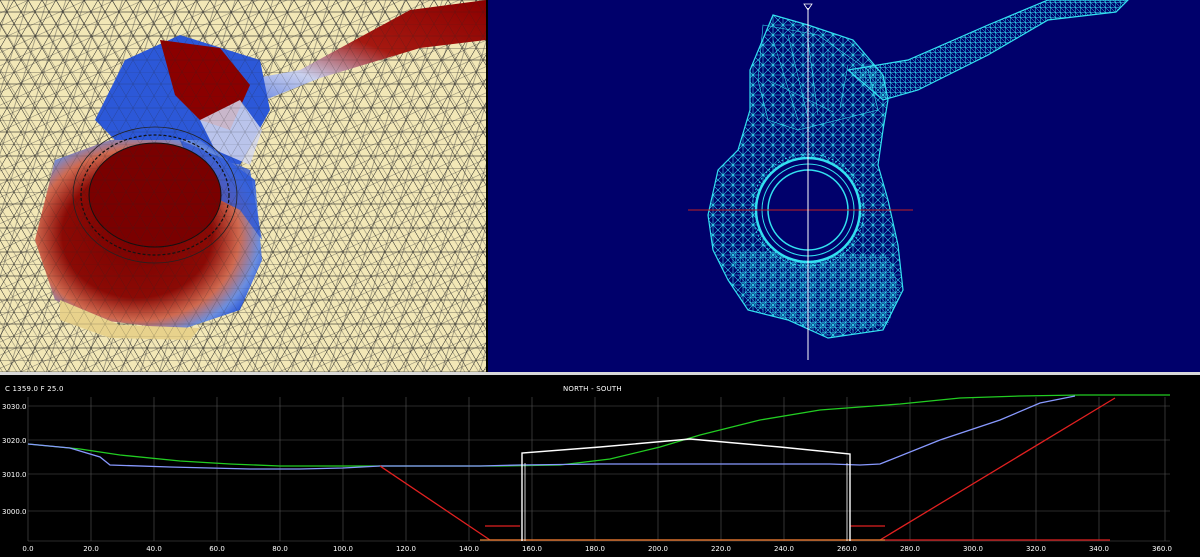 The width and height of the screenshot is (1200, 557). What do you see at coordinates (27, 549) in the screenshot?
I see `x-tick-0: 0.0` at bounding box center [27, 549].